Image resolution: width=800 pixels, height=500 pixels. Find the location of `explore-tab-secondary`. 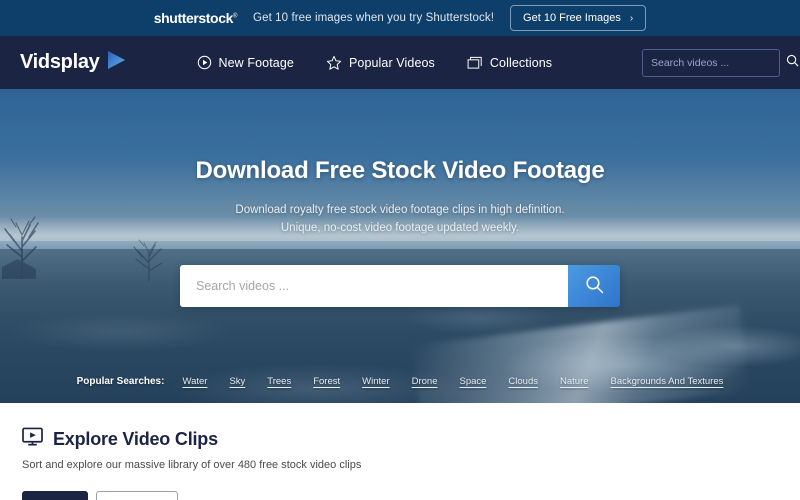

explore-tab-secondary is located at coordinates (137, 495).